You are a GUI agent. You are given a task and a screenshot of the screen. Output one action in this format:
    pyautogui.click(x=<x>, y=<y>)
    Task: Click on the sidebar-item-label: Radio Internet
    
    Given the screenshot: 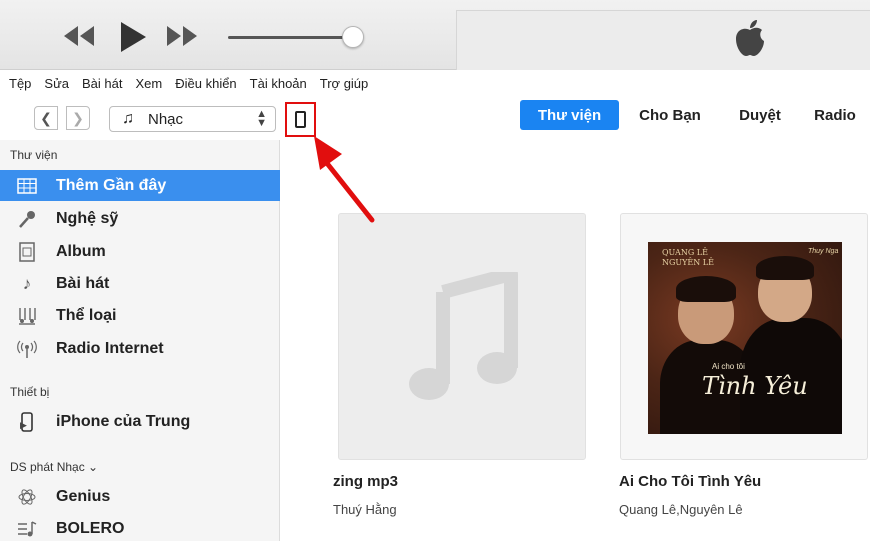 What is the action you would take?
    pyautogui.click(x=110, y=348)
    